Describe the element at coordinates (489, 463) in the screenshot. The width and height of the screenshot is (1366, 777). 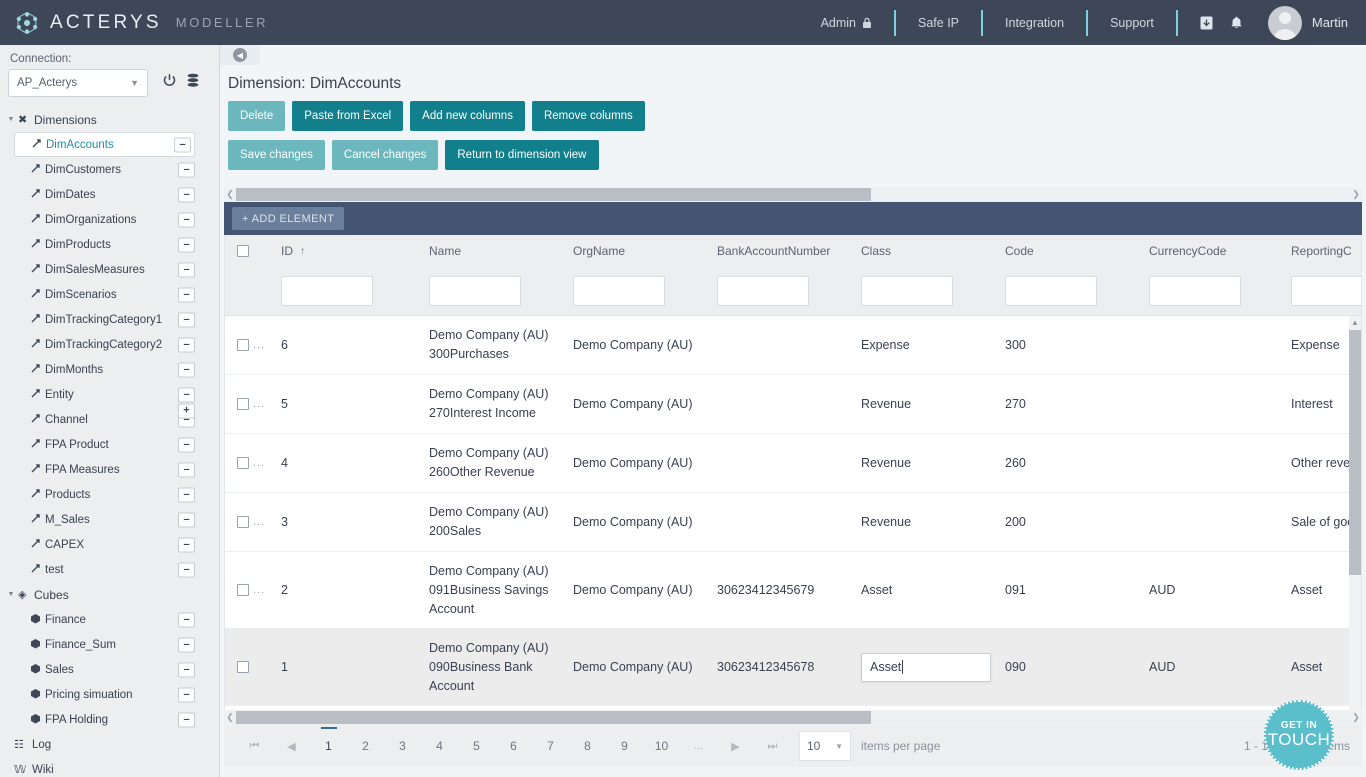
I see `cell-name: Demo Company (AU) 260Other Revenue` at that location.